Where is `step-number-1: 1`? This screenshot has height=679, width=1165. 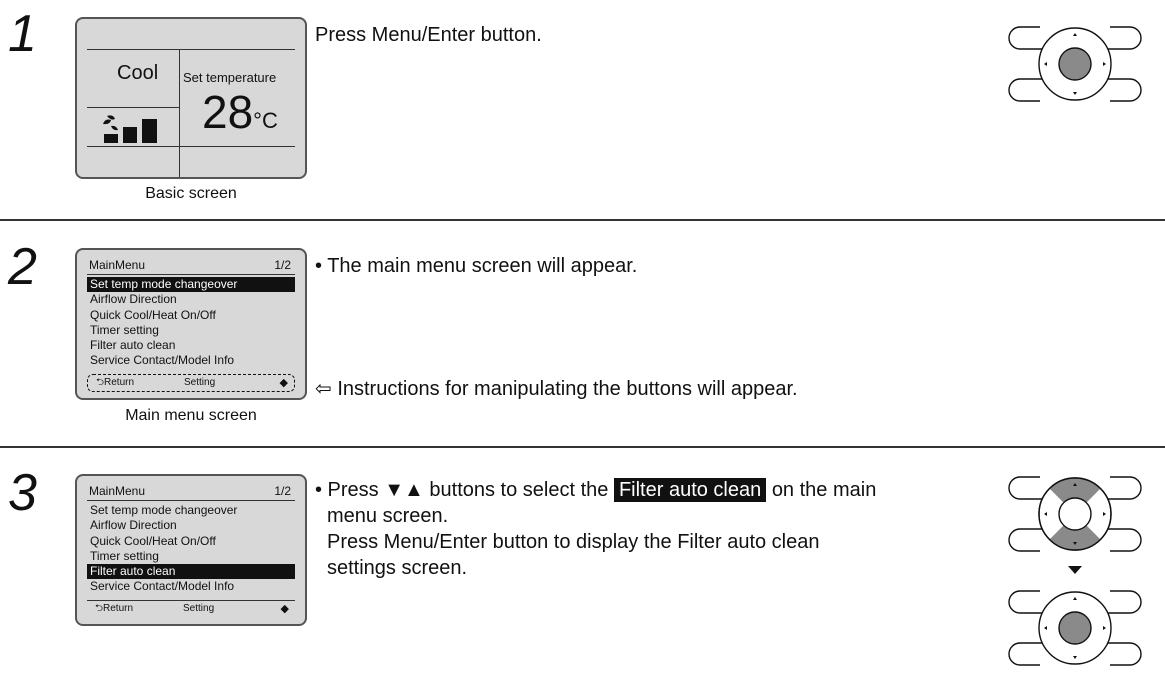 step-number-1: 1 is located at coordinates (22, 34).